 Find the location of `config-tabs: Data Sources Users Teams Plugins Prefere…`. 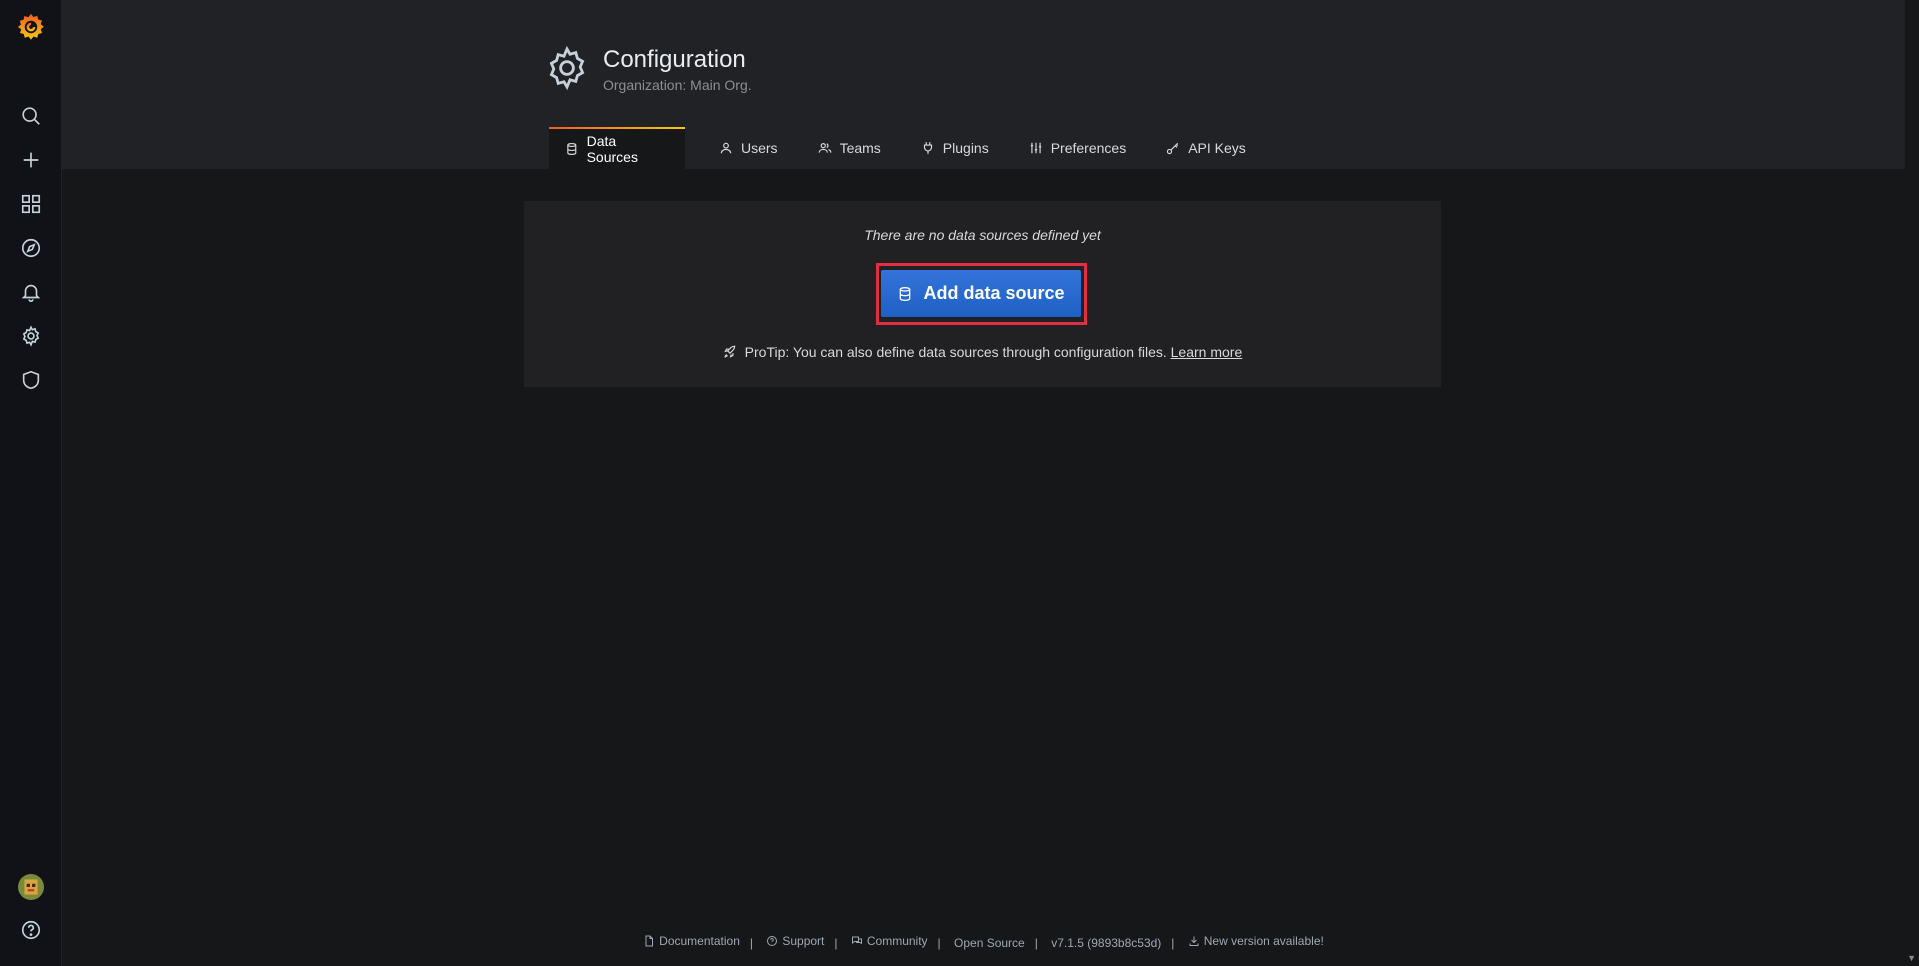

config-tabs: Data Sources Users Teams Plugins Prefere… is located at coordinates (905, 148).